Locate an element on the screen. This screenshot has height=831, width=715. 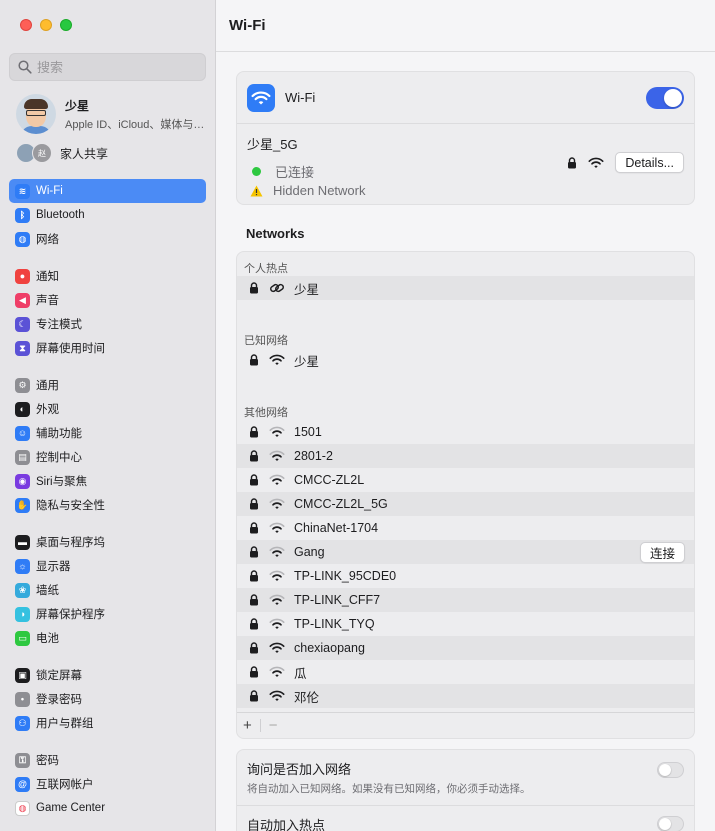
network-row: ChinaNet-1704 is located at coordinates (465, 528).